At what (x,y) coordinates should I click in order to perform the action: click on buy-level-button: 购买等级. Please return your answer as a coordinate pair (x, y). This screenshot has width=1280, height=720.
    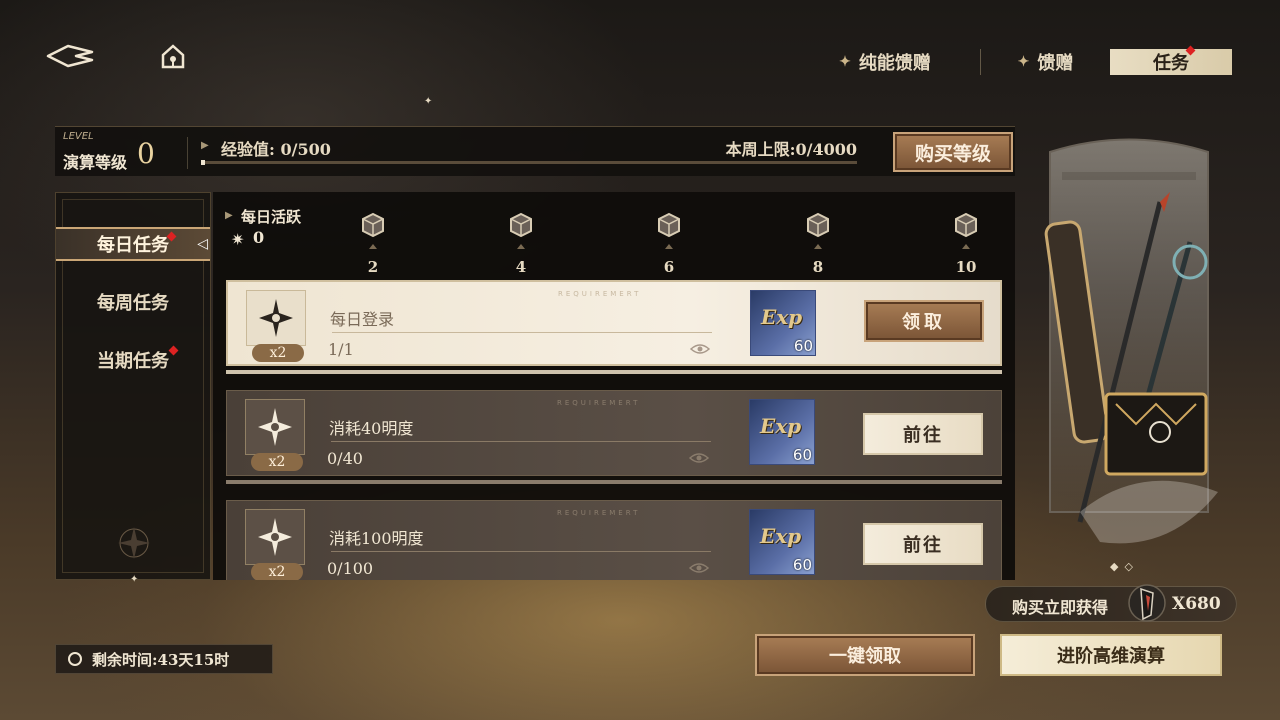
    Looking at the image, I should click on (953, 152).